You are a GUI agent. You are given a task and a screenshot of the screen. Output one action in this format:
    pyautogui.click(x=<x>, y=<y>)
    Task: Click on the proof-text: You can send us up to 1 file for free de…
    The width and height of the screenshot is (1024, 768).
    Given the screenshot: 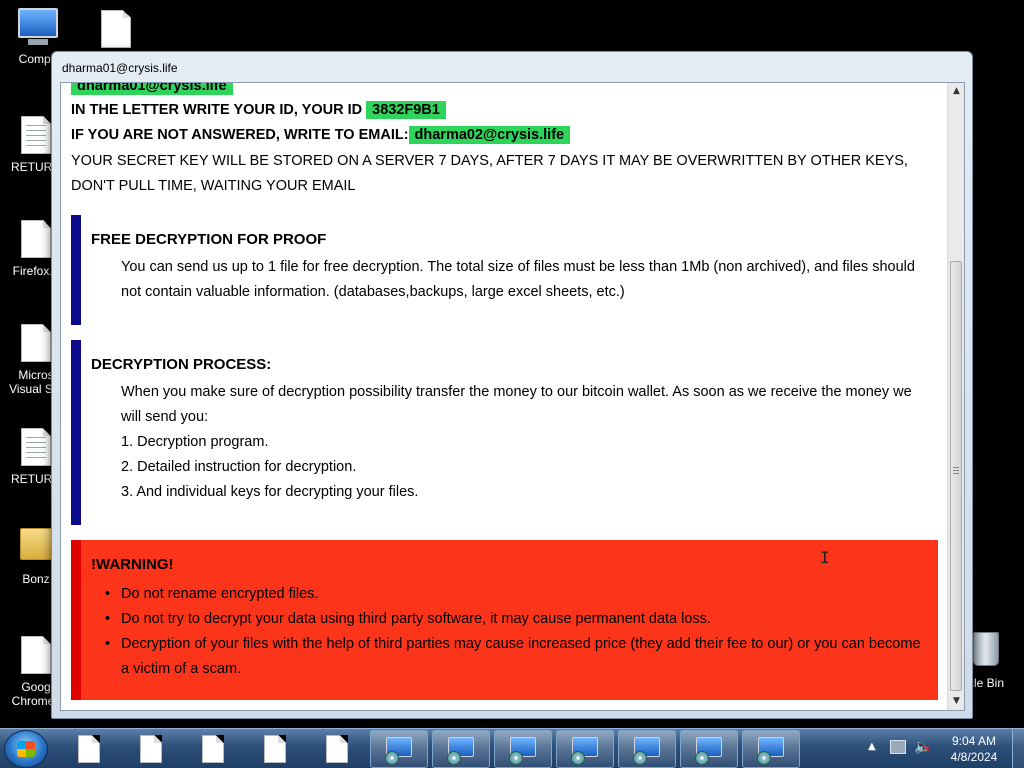 What is the action you would take?
    pyautogui.click(x=518, y=279)
    